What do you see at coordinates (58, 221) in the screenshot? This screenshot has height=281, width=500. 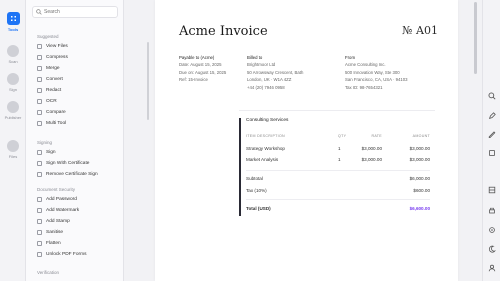 I see `tool-label: Add Stamp` at bounding box center [58, 221].